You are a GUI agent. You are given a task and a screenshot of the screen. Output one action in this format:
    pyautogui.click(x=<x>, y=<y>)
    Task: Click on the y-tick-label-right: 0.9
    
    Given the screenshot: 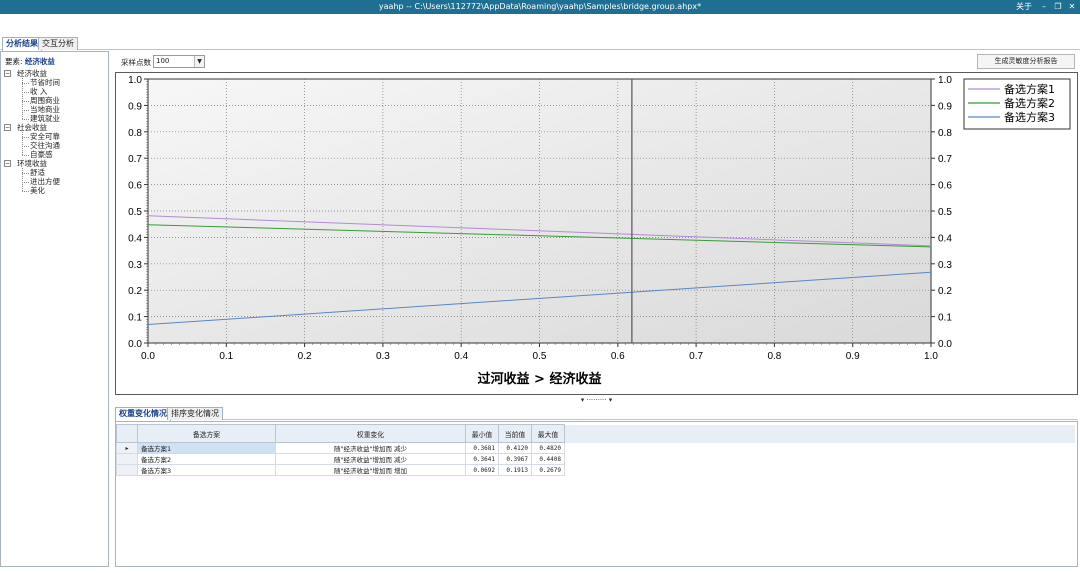 What is the action you would take?
    pyautogui.click(x=945, y=106)
    